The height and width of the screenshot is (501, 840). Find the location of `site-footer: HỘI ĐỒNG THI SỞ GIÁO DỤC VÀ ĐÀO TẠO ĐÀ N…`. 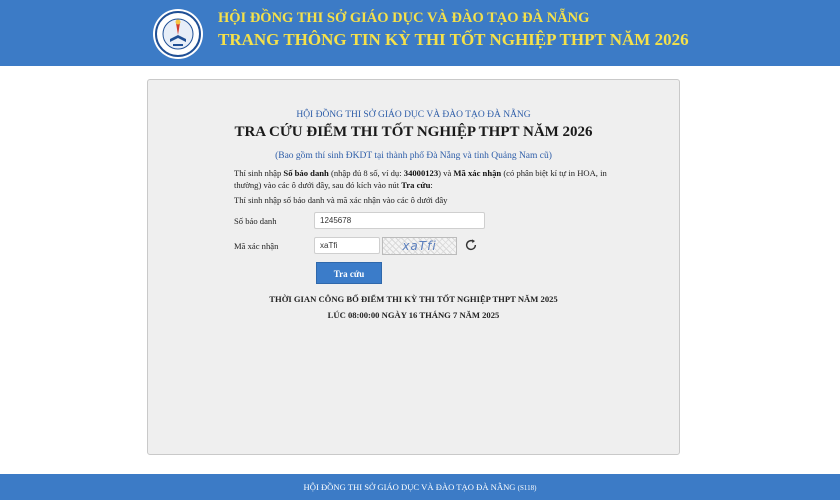

site-footer: HỘI ĐỒNG THI SỞ GIÁO DỤC VÀ ĐÀO TẠO ĐÀ N… is located at coordinates (420, 487).